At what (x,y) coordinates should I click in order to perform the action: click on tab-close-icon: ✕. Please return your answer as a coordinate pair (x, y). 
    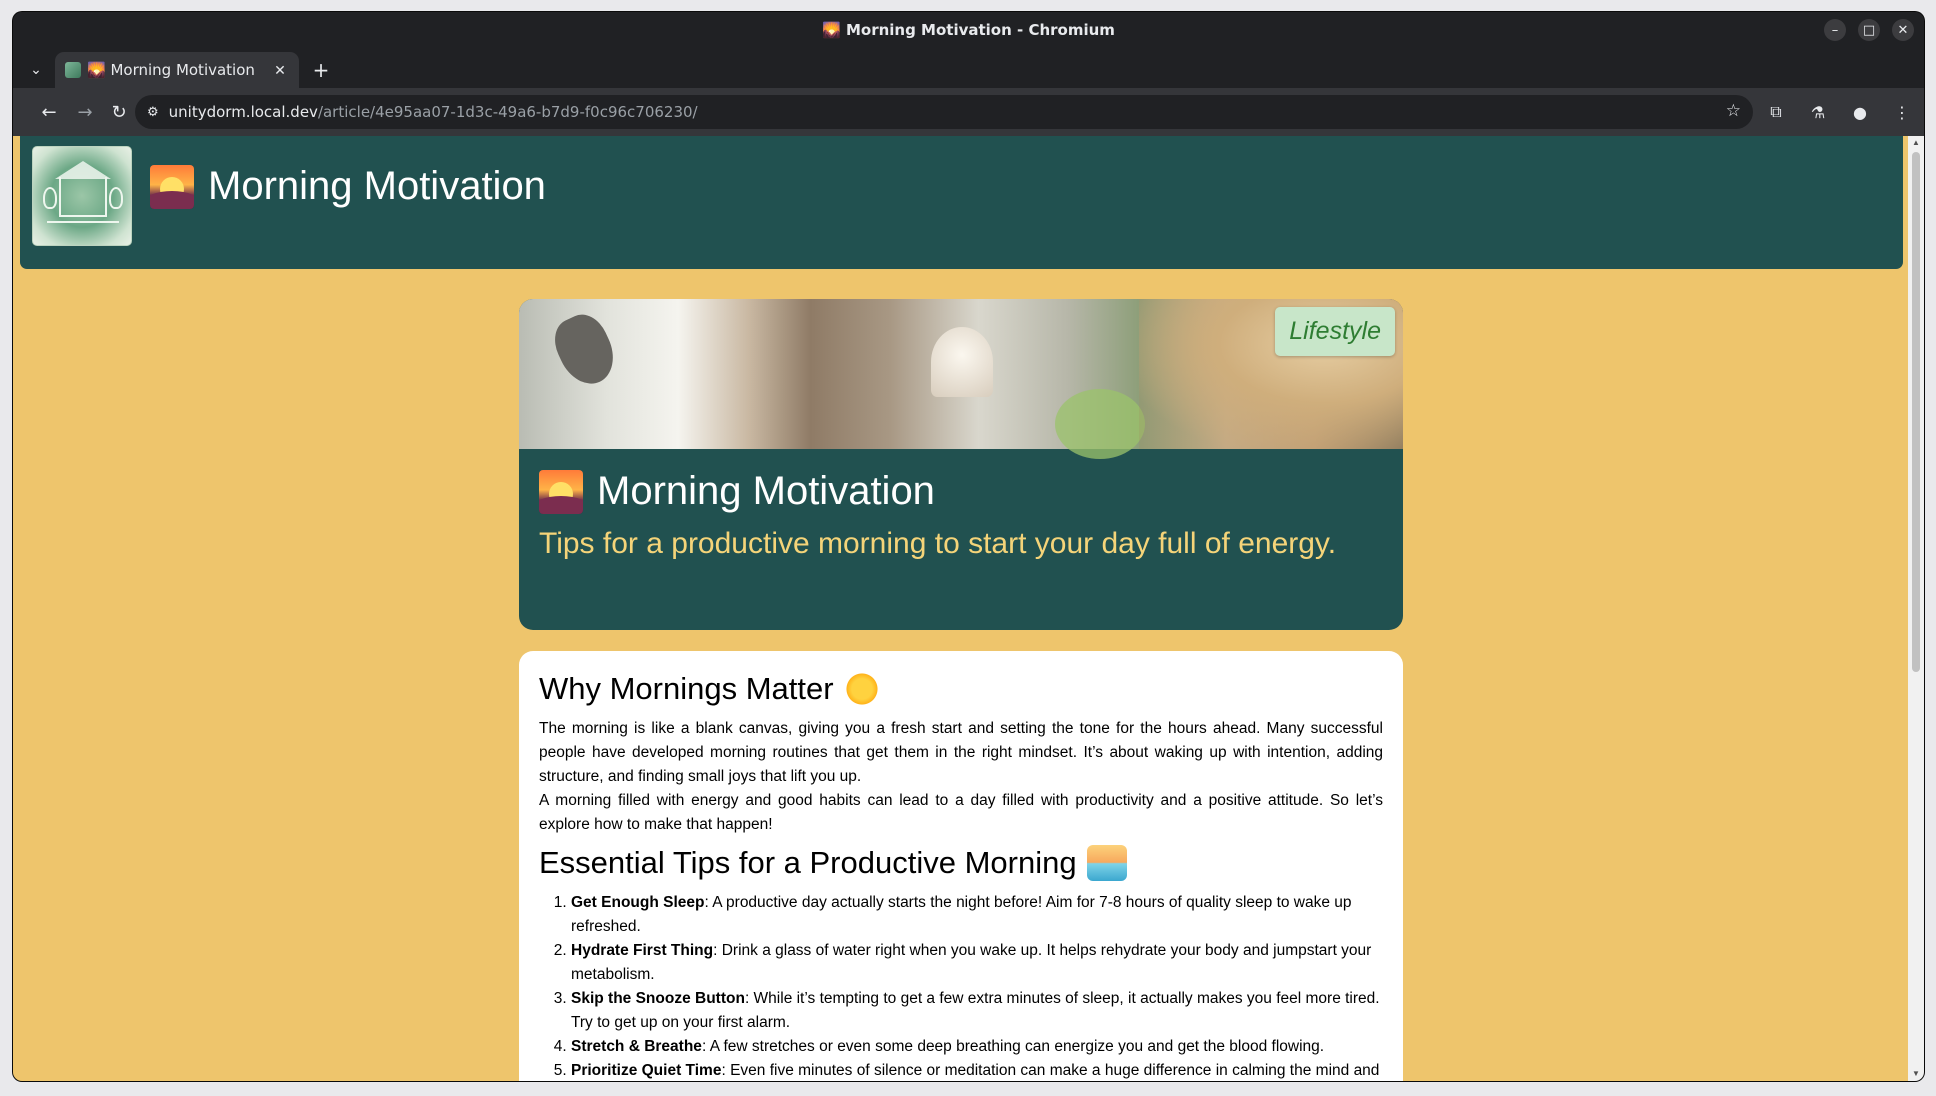
    Looking at the image, I should click on (280, 70).